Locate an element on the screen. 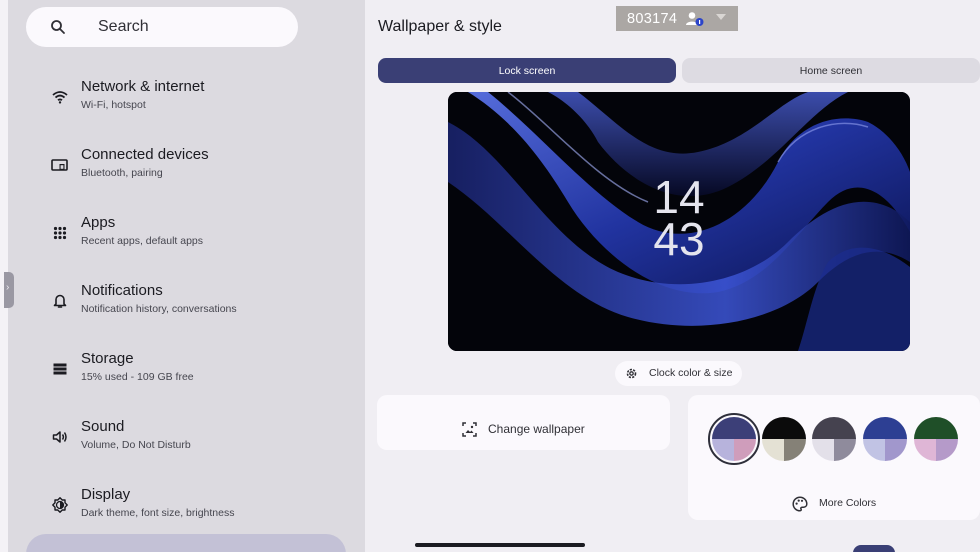  wallpaper-icon is located at coordinates (469, 429).